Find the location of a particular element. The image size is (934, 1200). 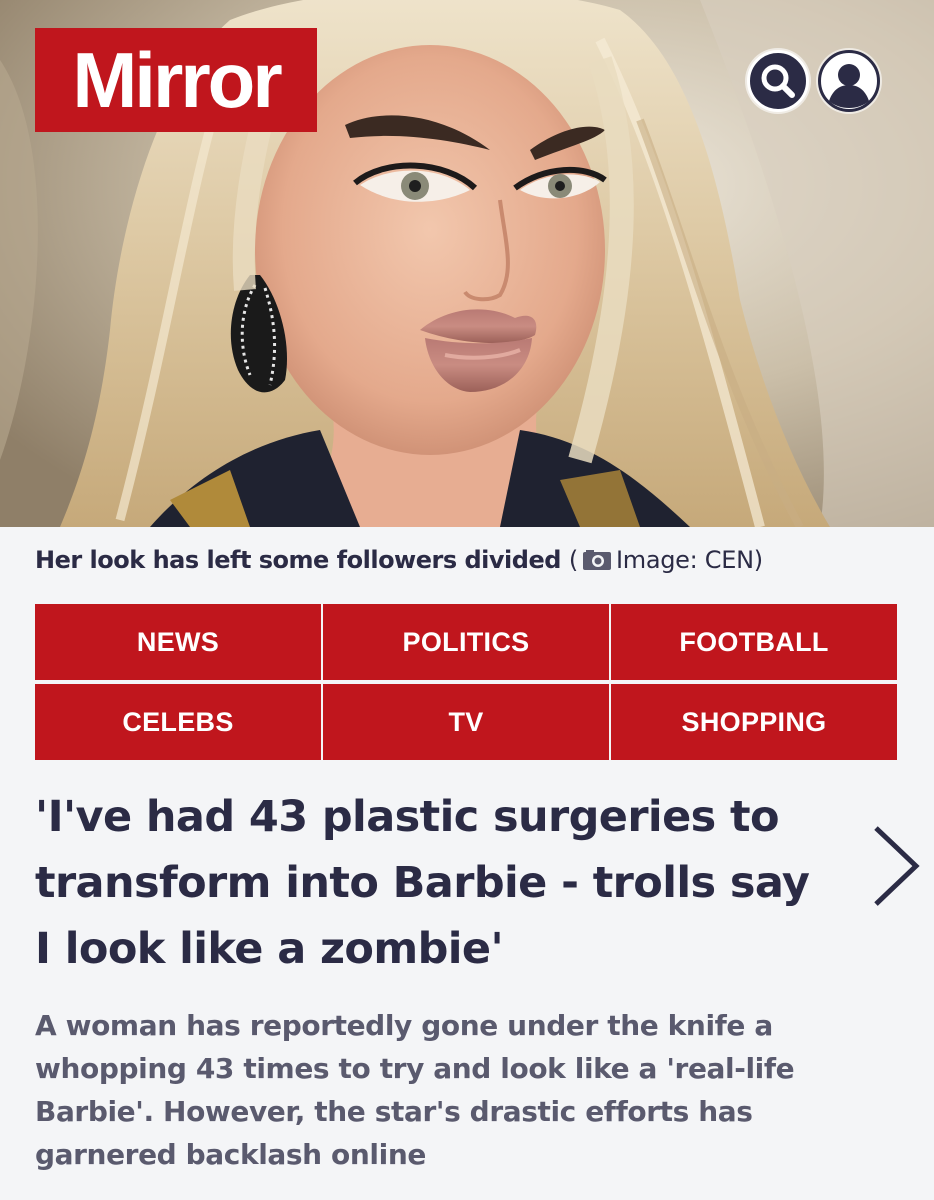

nav-item-politics: POLITICS is located at coordinates (466, 642).